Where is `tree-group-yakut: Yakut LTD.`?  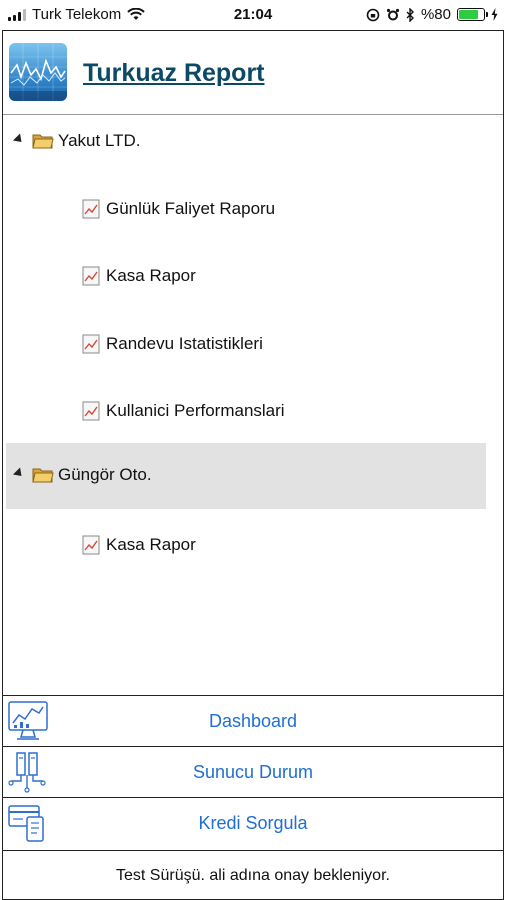
tree-group-yakut: Yakut LTD. is located at coordinates (246, 142).